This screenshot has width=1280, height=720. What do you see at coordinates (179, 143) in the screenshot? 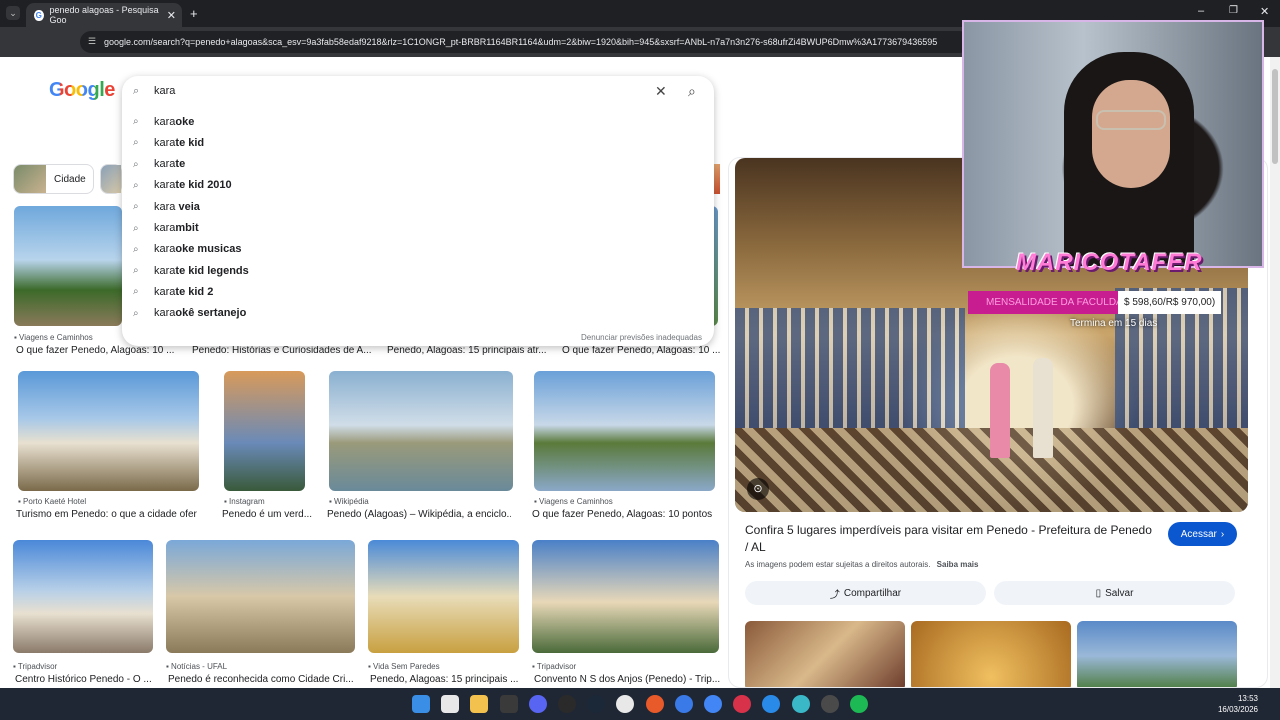
I see `suggestion-text: karate kid` at bounding box center [179, 143].